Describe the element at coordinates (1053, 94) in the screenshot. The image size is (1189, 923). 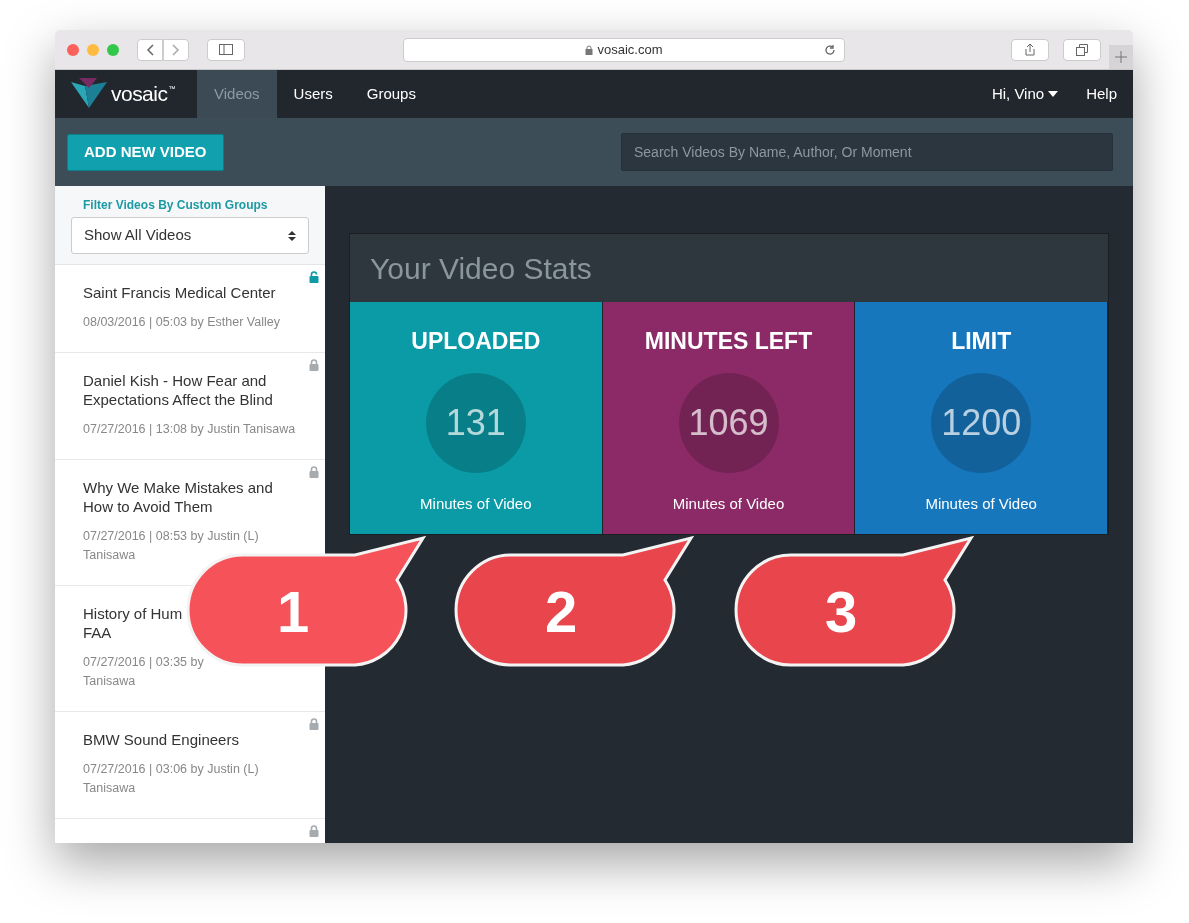
I see `caret-icon` at that location.